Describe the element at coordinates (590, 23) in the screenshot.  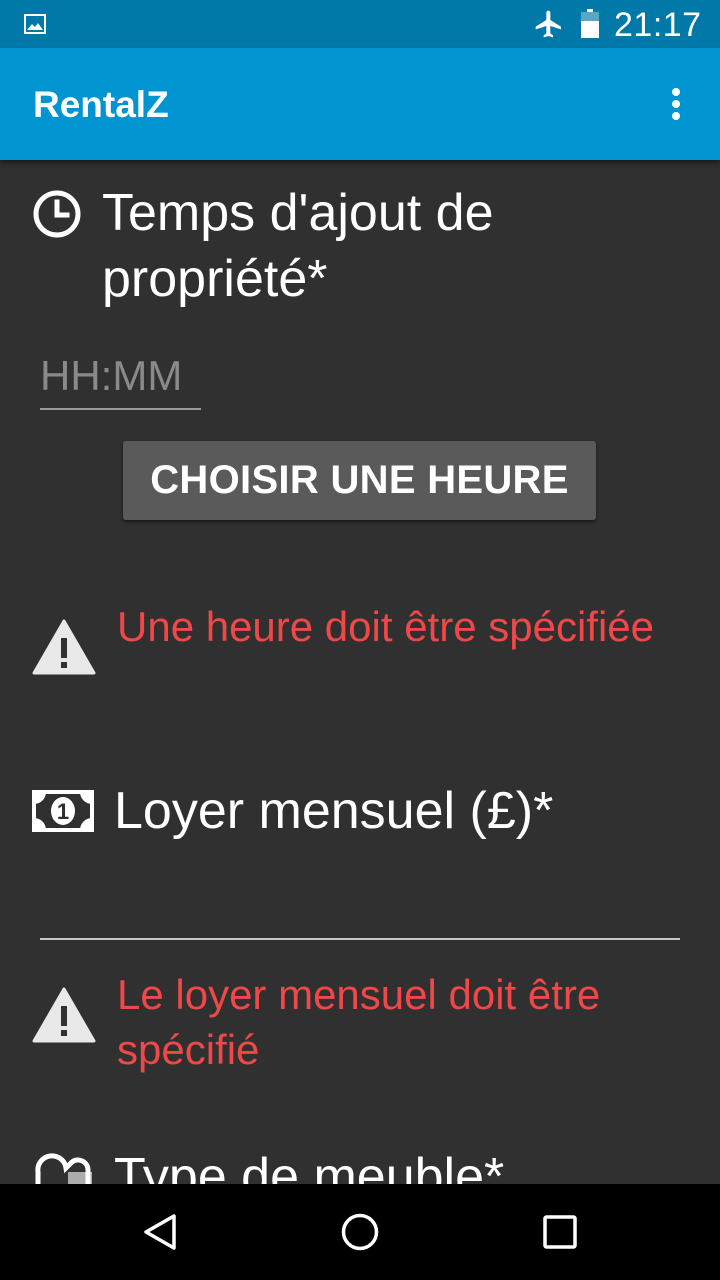
I see `battery-icon` at that location.